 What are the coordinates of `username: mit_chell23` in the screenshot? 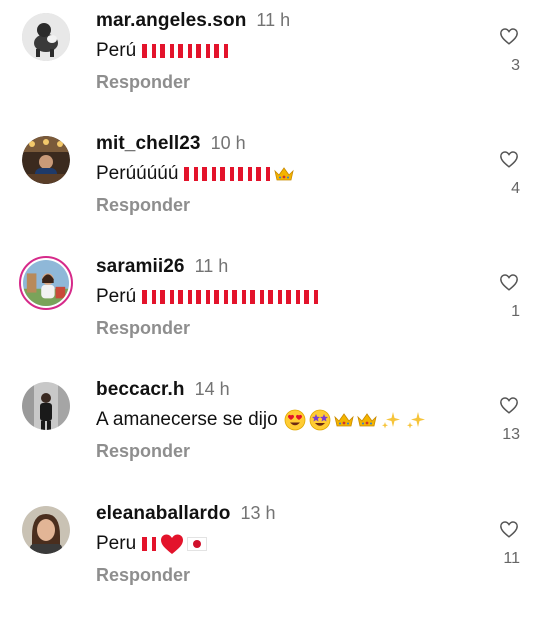 It's located at (148, 143).